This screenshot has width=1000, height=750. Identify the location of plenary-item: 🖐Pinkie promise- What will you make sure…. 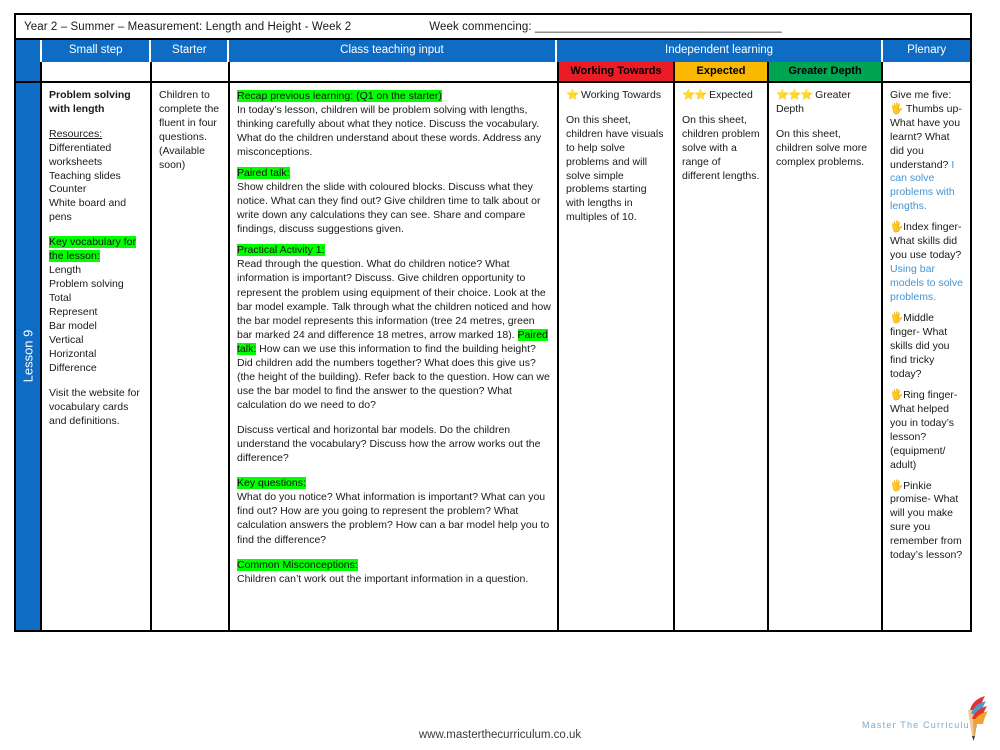
(927, 522).